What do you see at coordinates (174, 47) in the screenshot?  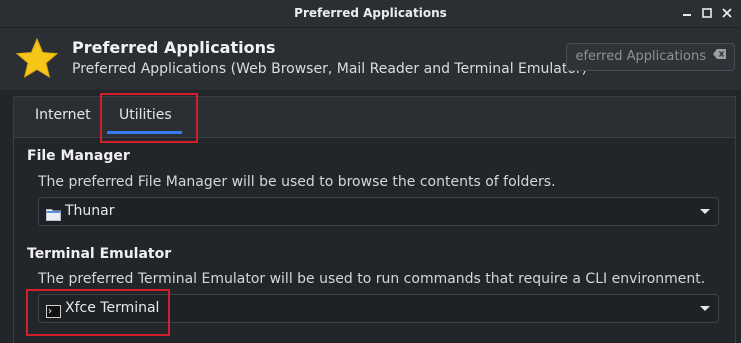 I see `dialog-title: Preferred Applications` at bounding box center [174, 47].